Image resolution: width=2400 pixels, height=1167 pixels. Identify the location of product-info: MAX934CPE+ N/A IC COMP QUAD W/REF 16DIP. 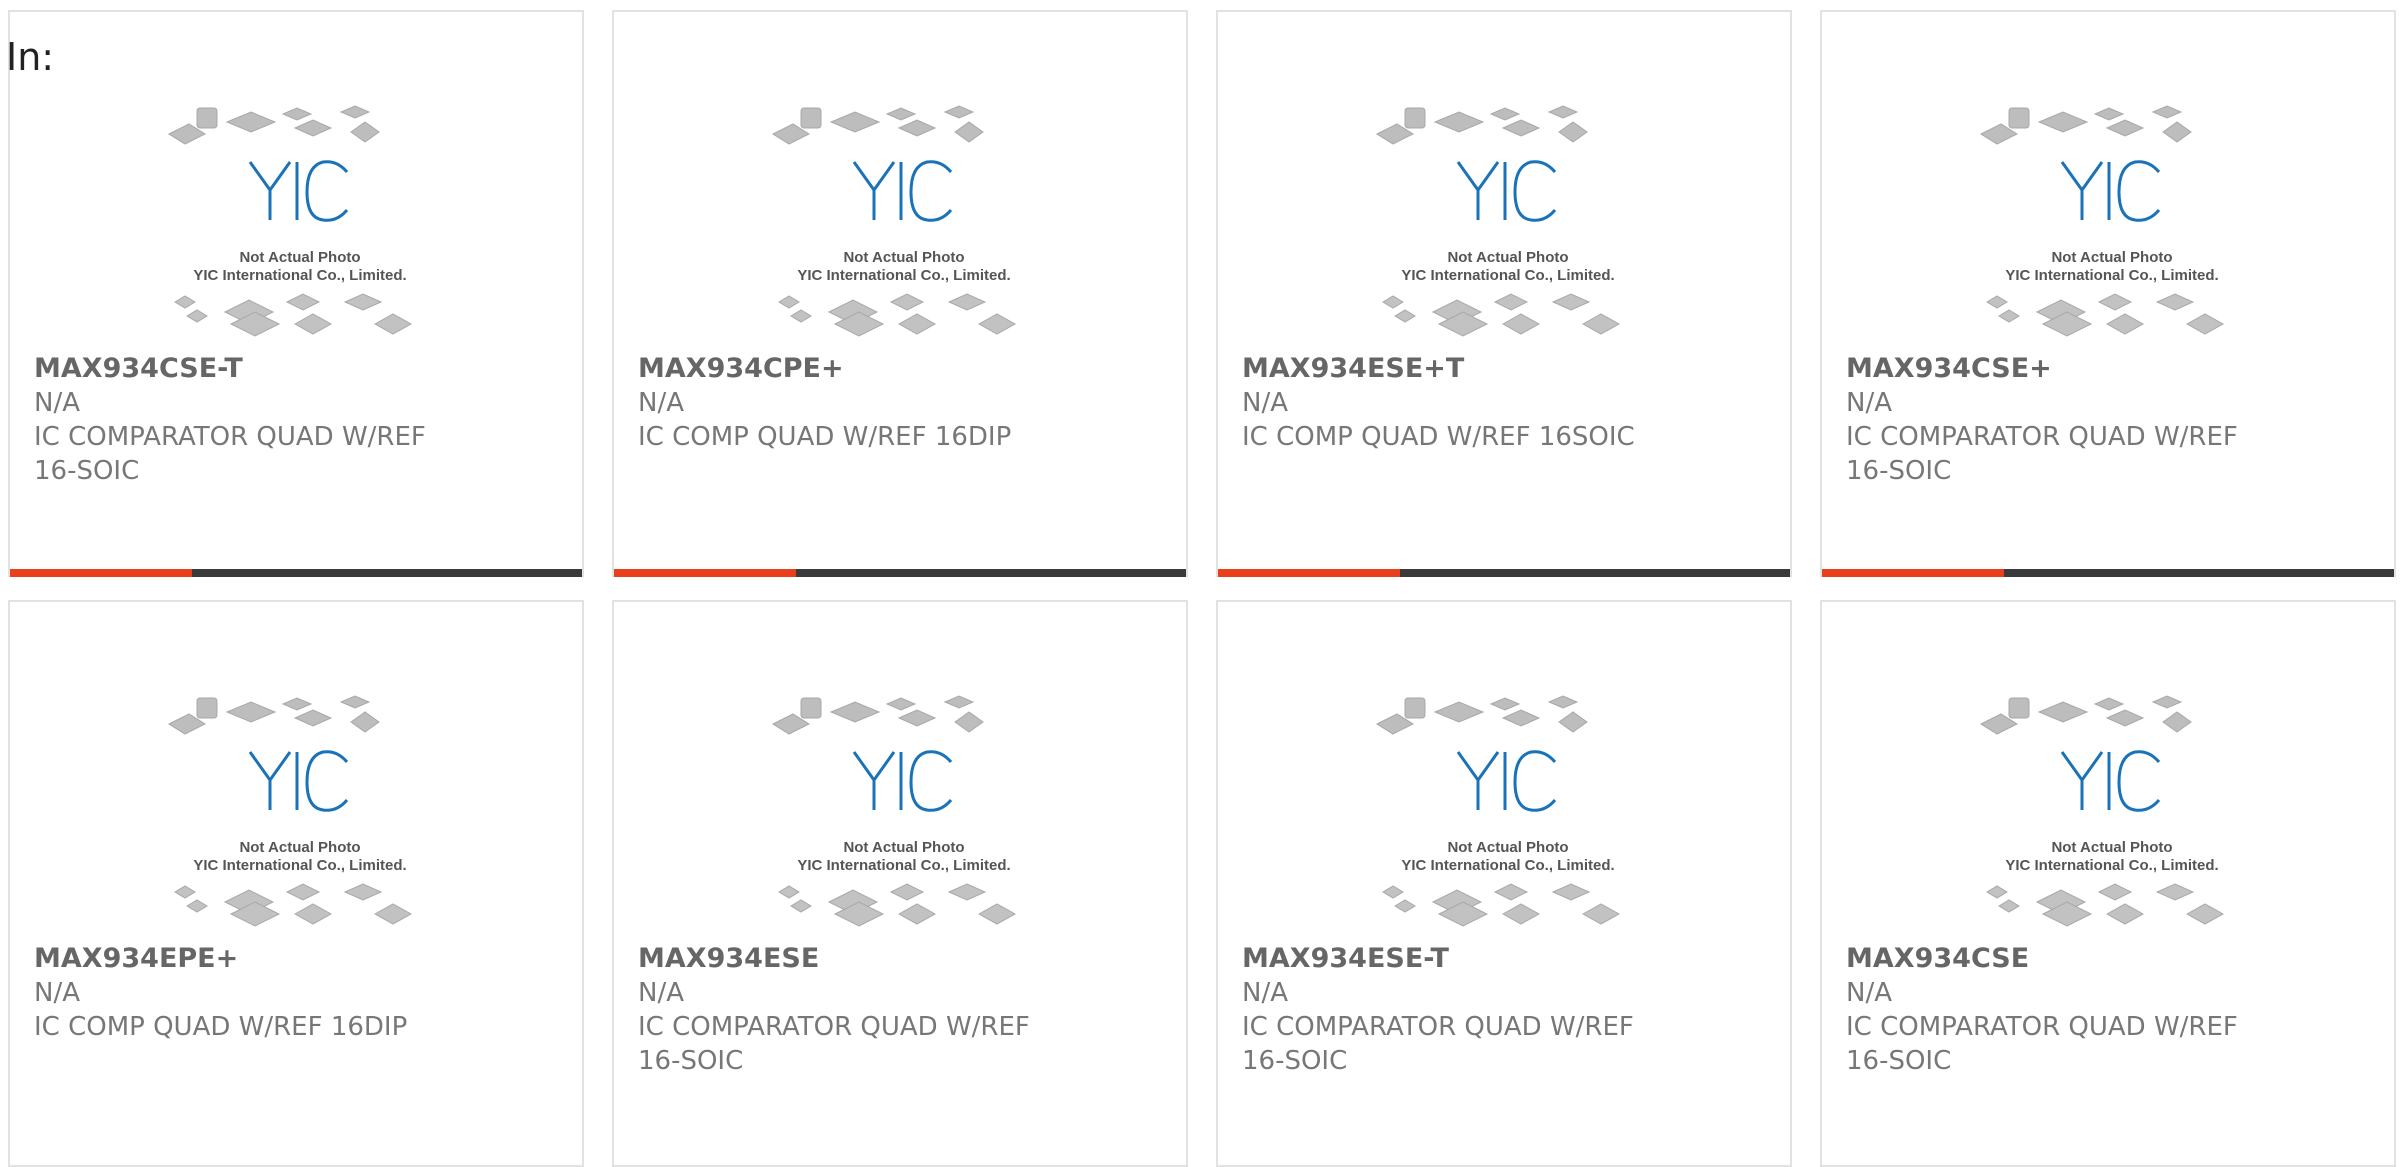
(853, 403).